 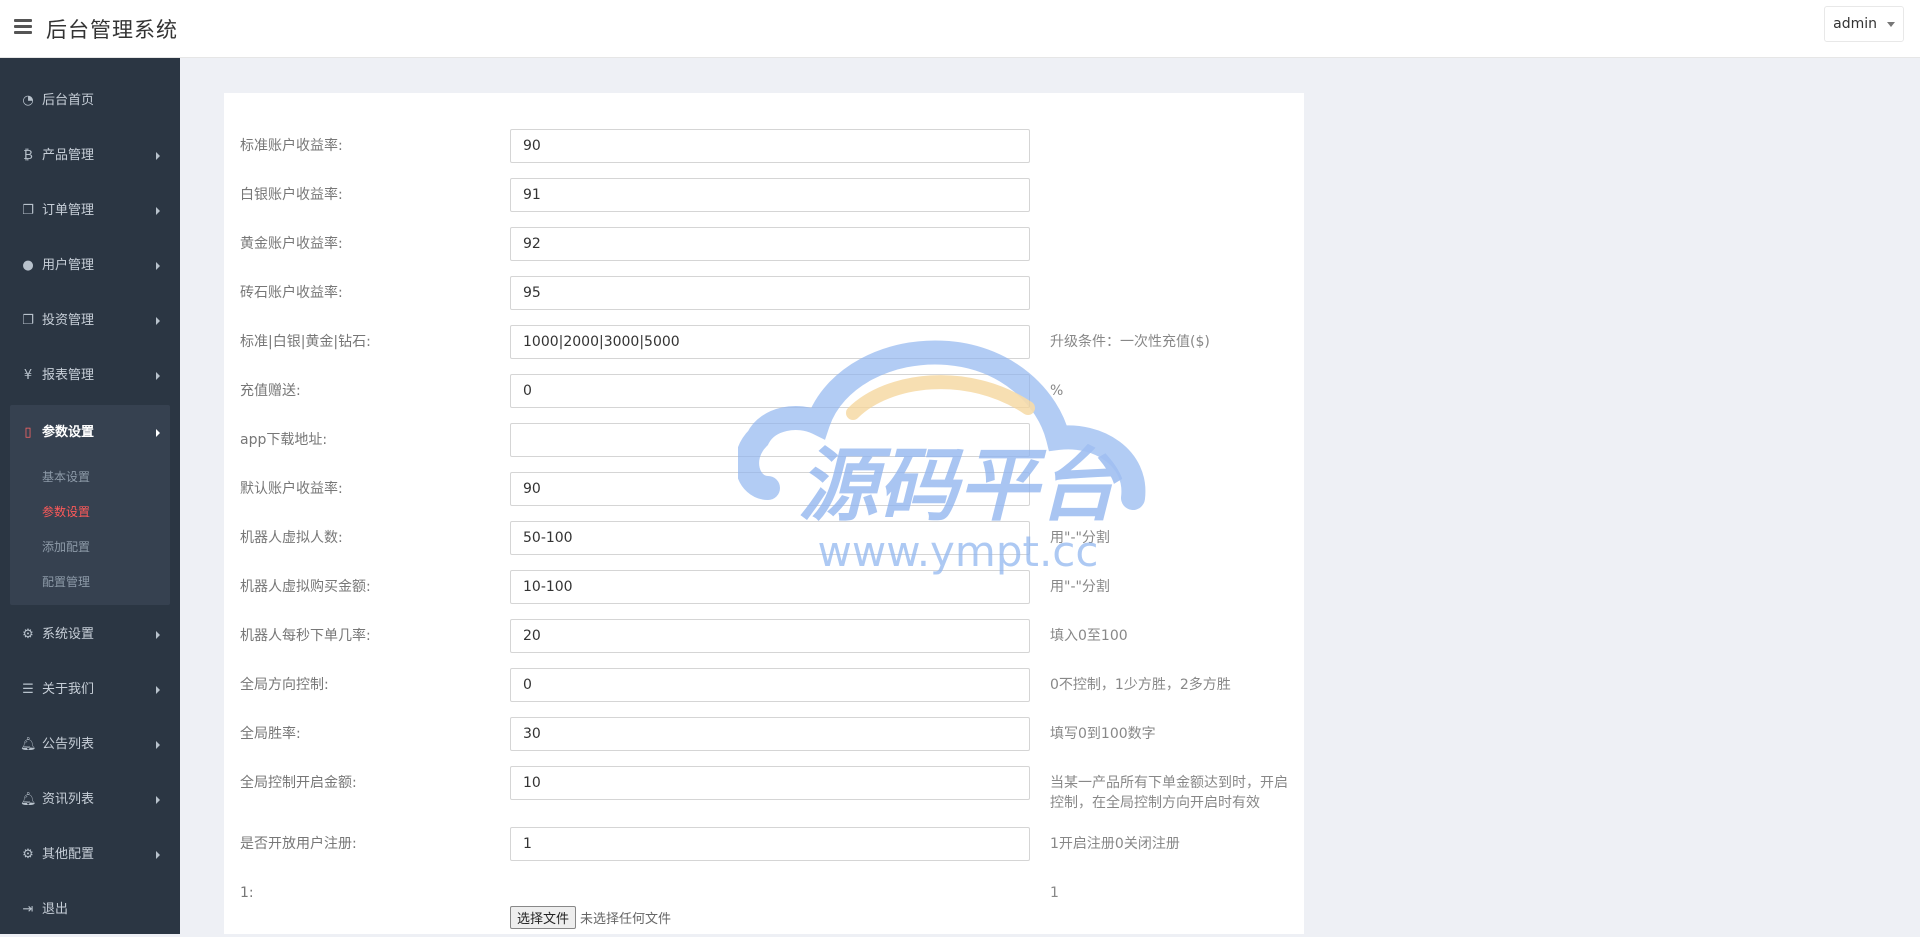 What do you see at coordinates (28, 265) in the screenshot?
I see `user-icon: ●` at bounding box center [28, 265].